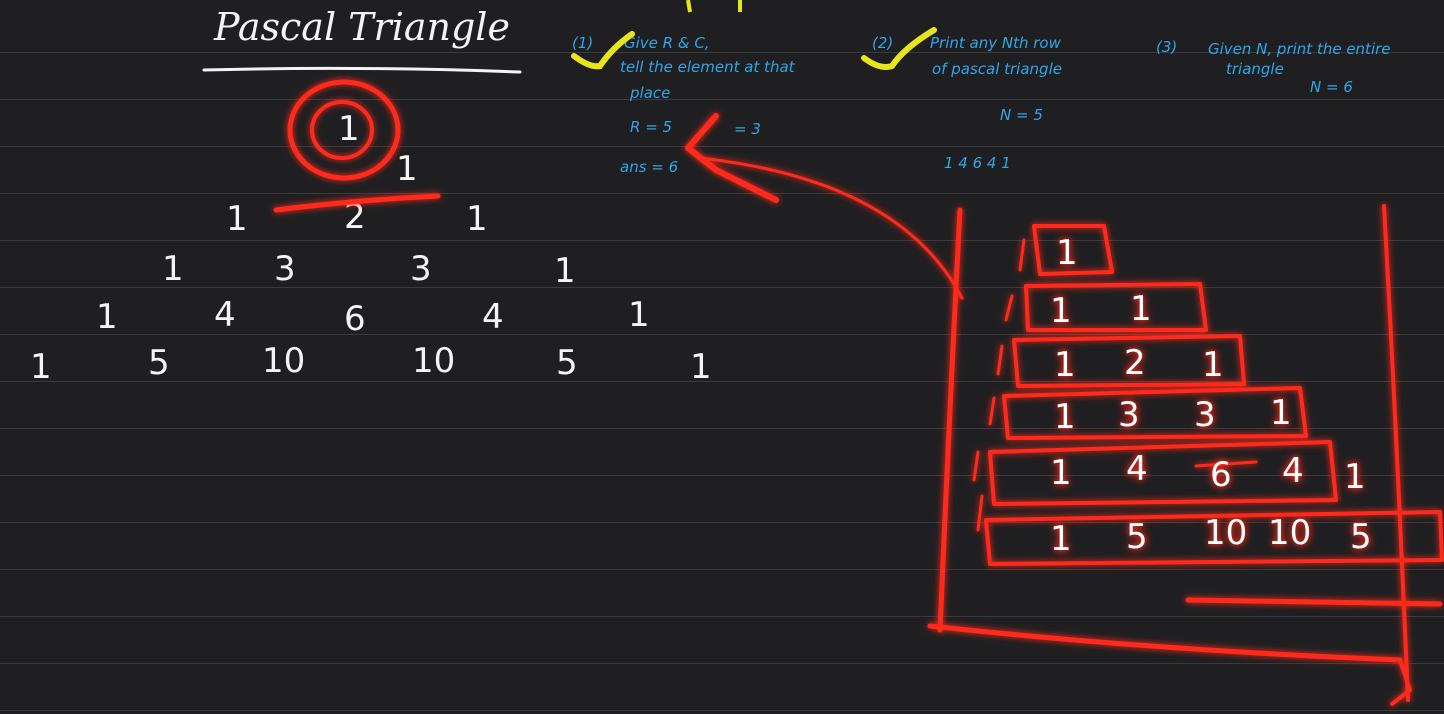  What do you see at coordinates (714, 6) in the screenshot?
I see `arrow-marks` at bounding box center [714, 6].